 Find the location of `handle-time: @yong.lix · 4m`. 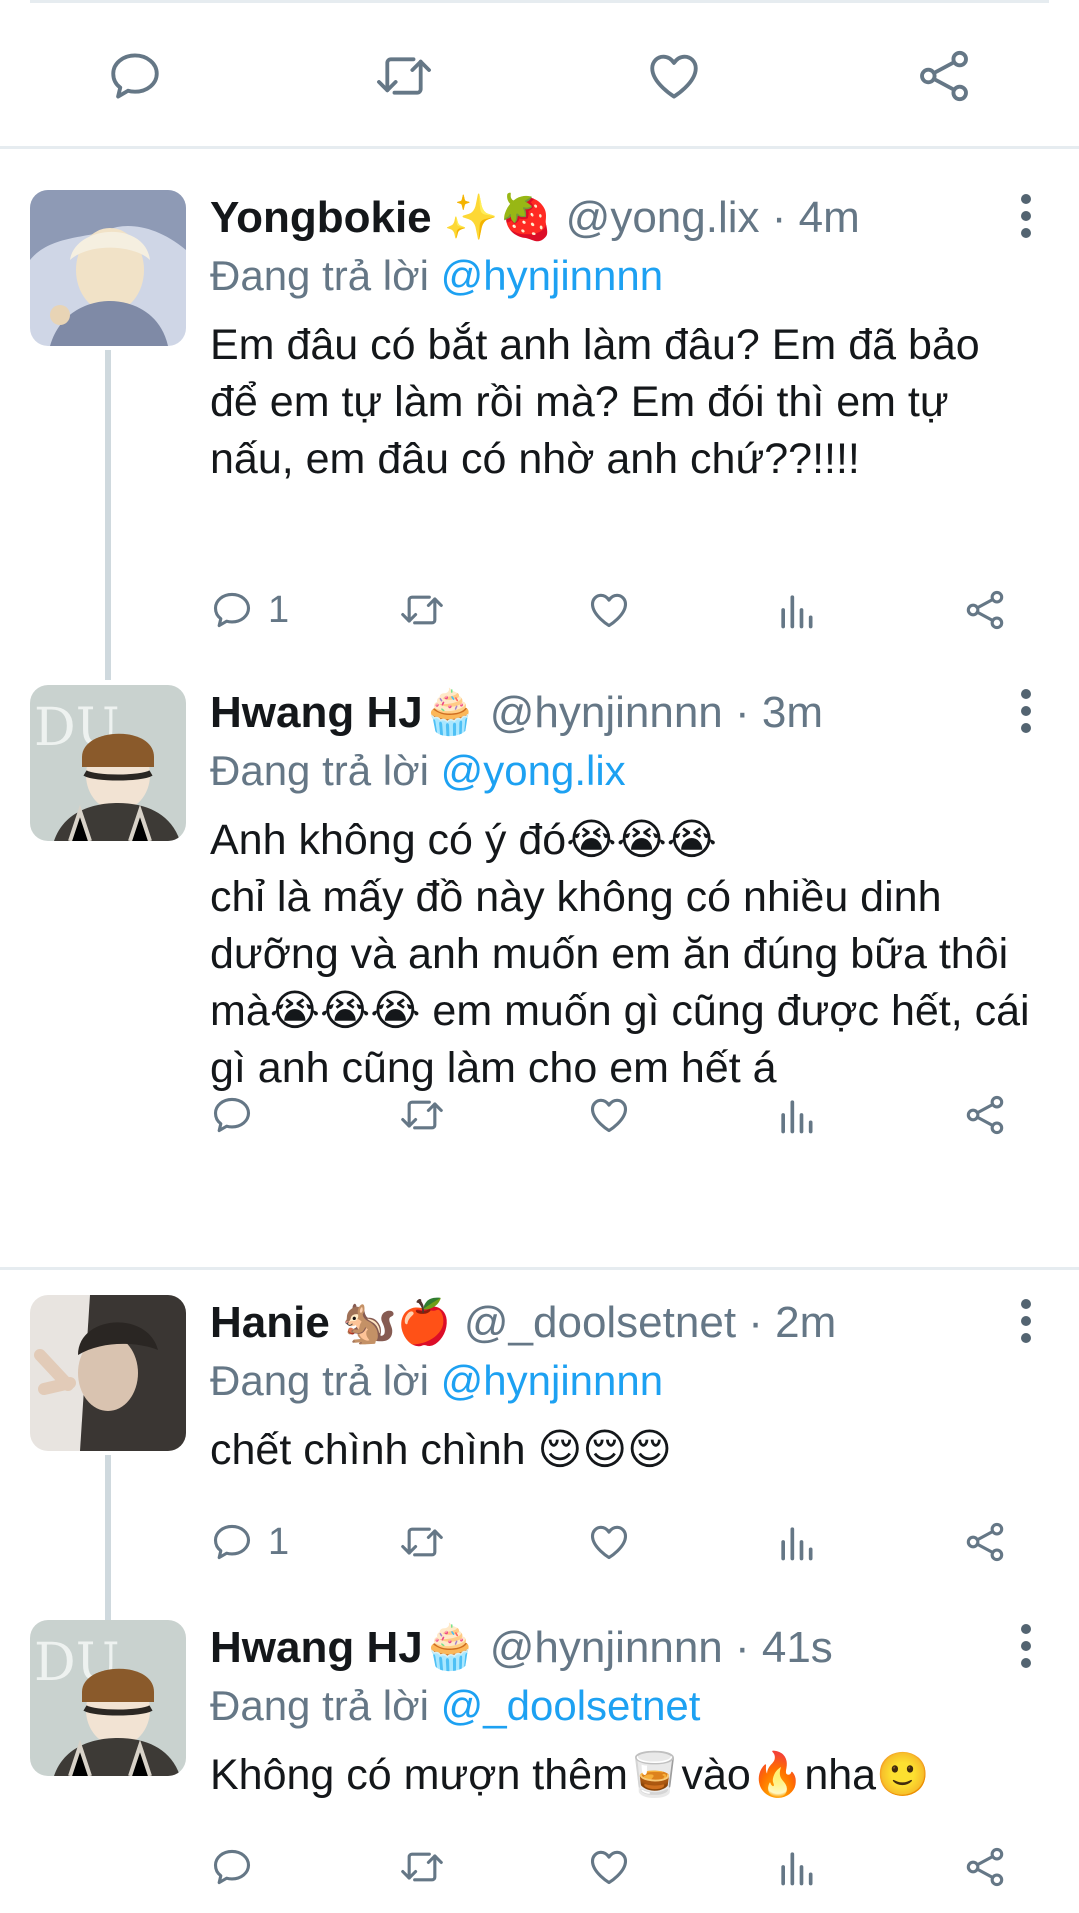

handle-time: @yong.lix · 4m is located at coordinates (712, 217).